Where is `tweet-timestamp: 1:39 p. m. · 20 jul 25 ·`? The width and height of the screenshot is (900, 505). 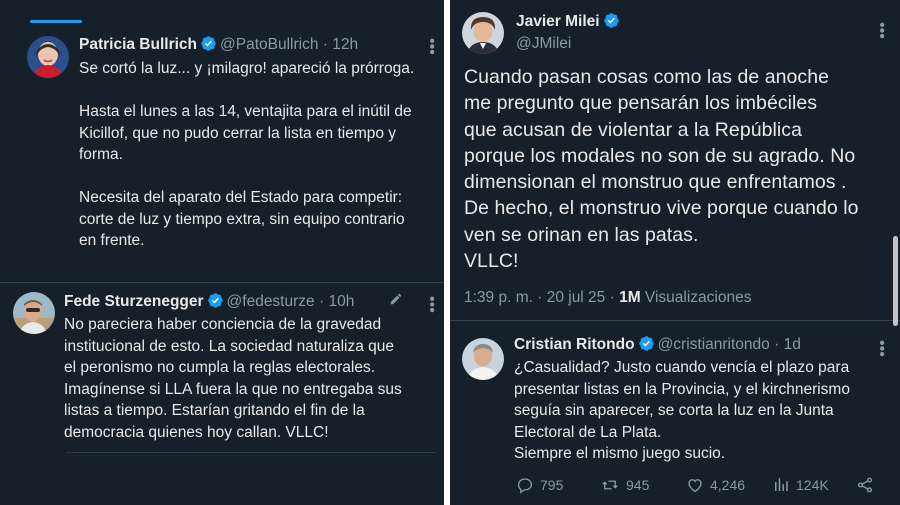 tweet-timestamp: 1:39 p. m. · 20 jul 25 · is located at coordinates (541, 297).